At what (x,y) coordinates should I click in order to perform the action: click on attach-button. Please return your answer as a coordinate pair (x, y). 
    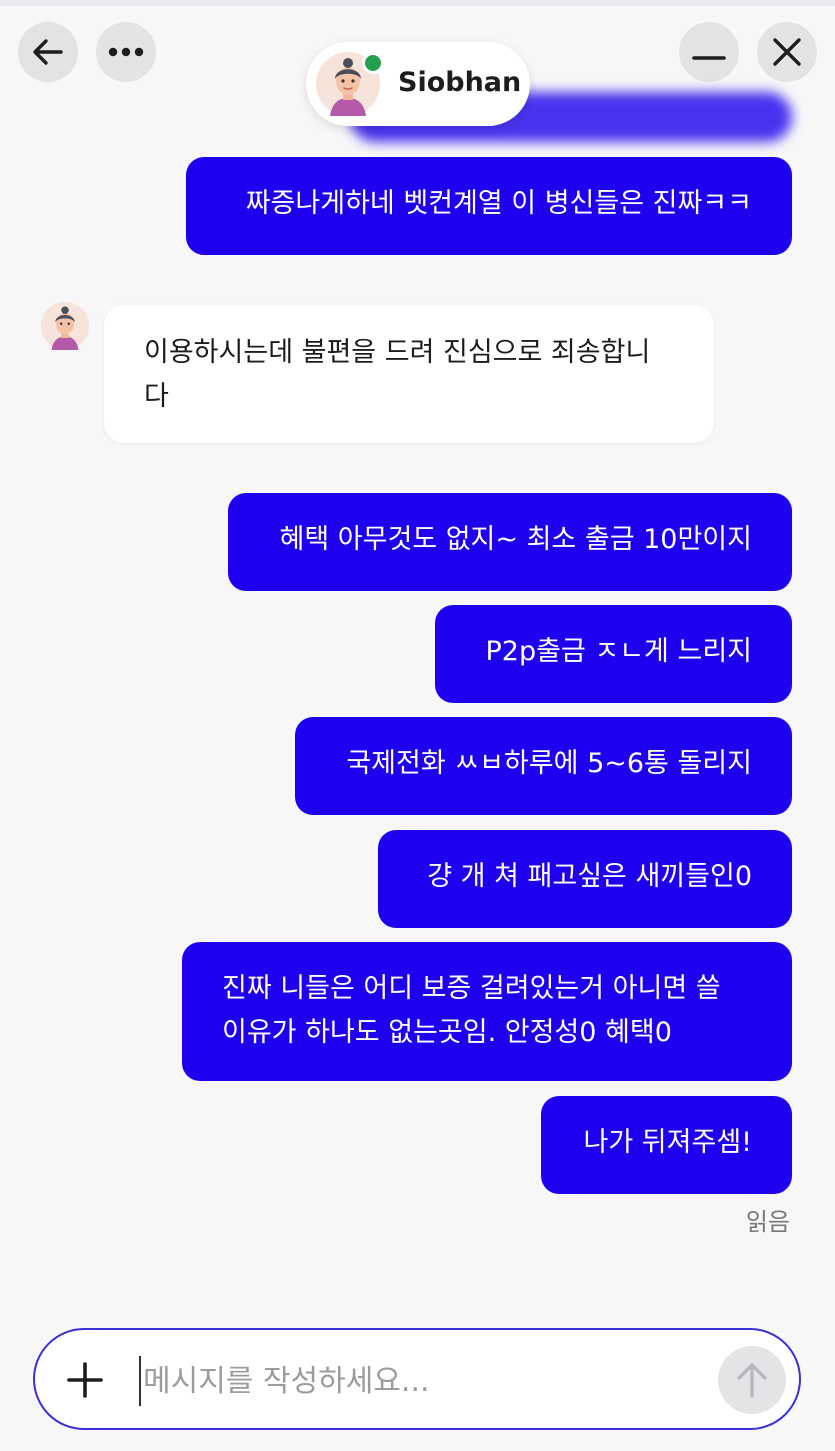
    Looking at the image, I should click on (85, 1380).